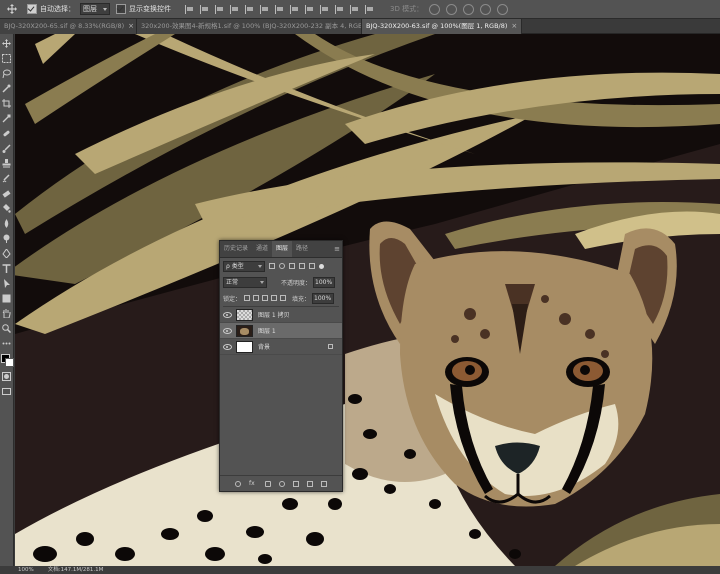 Image resolution: width=720 pixels, height=574 pixels. Describe the element at coordinates (360, 570) in the screenshot. I see `status-bar: 100% 文档:147.1M/281.1M` at that location.